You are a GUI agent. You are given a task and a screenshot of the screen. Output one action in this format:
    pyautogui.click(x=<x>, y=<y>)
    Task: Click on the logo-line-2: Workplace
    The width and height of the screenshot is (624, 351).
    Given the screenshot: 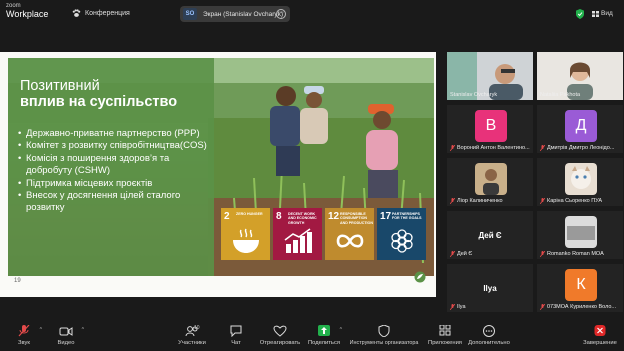 What is the action you would take?
    pyautogui.click(x=27, y=14)
    